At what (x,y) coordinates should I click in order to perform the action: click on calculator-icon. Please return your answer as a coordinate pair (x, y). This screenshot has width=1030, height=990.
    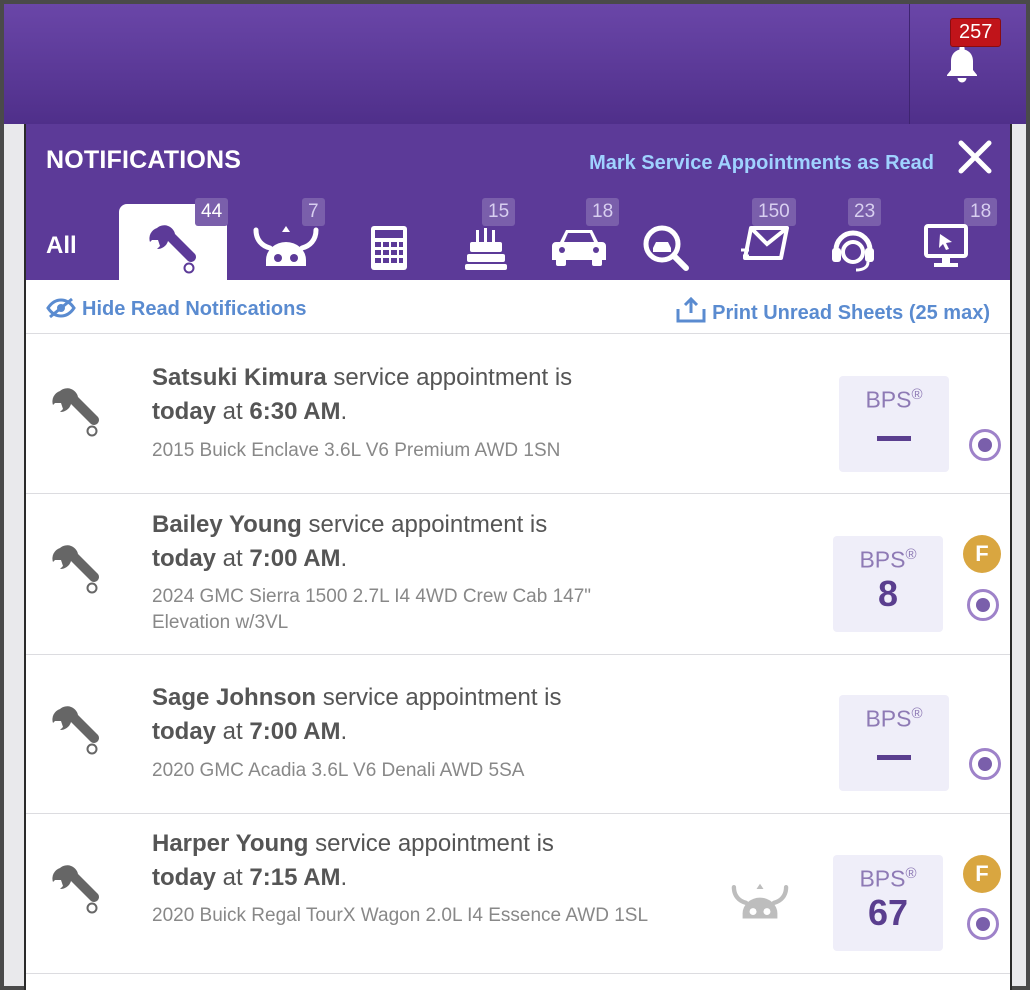
    Looking at the image, I should click on (389, 248).